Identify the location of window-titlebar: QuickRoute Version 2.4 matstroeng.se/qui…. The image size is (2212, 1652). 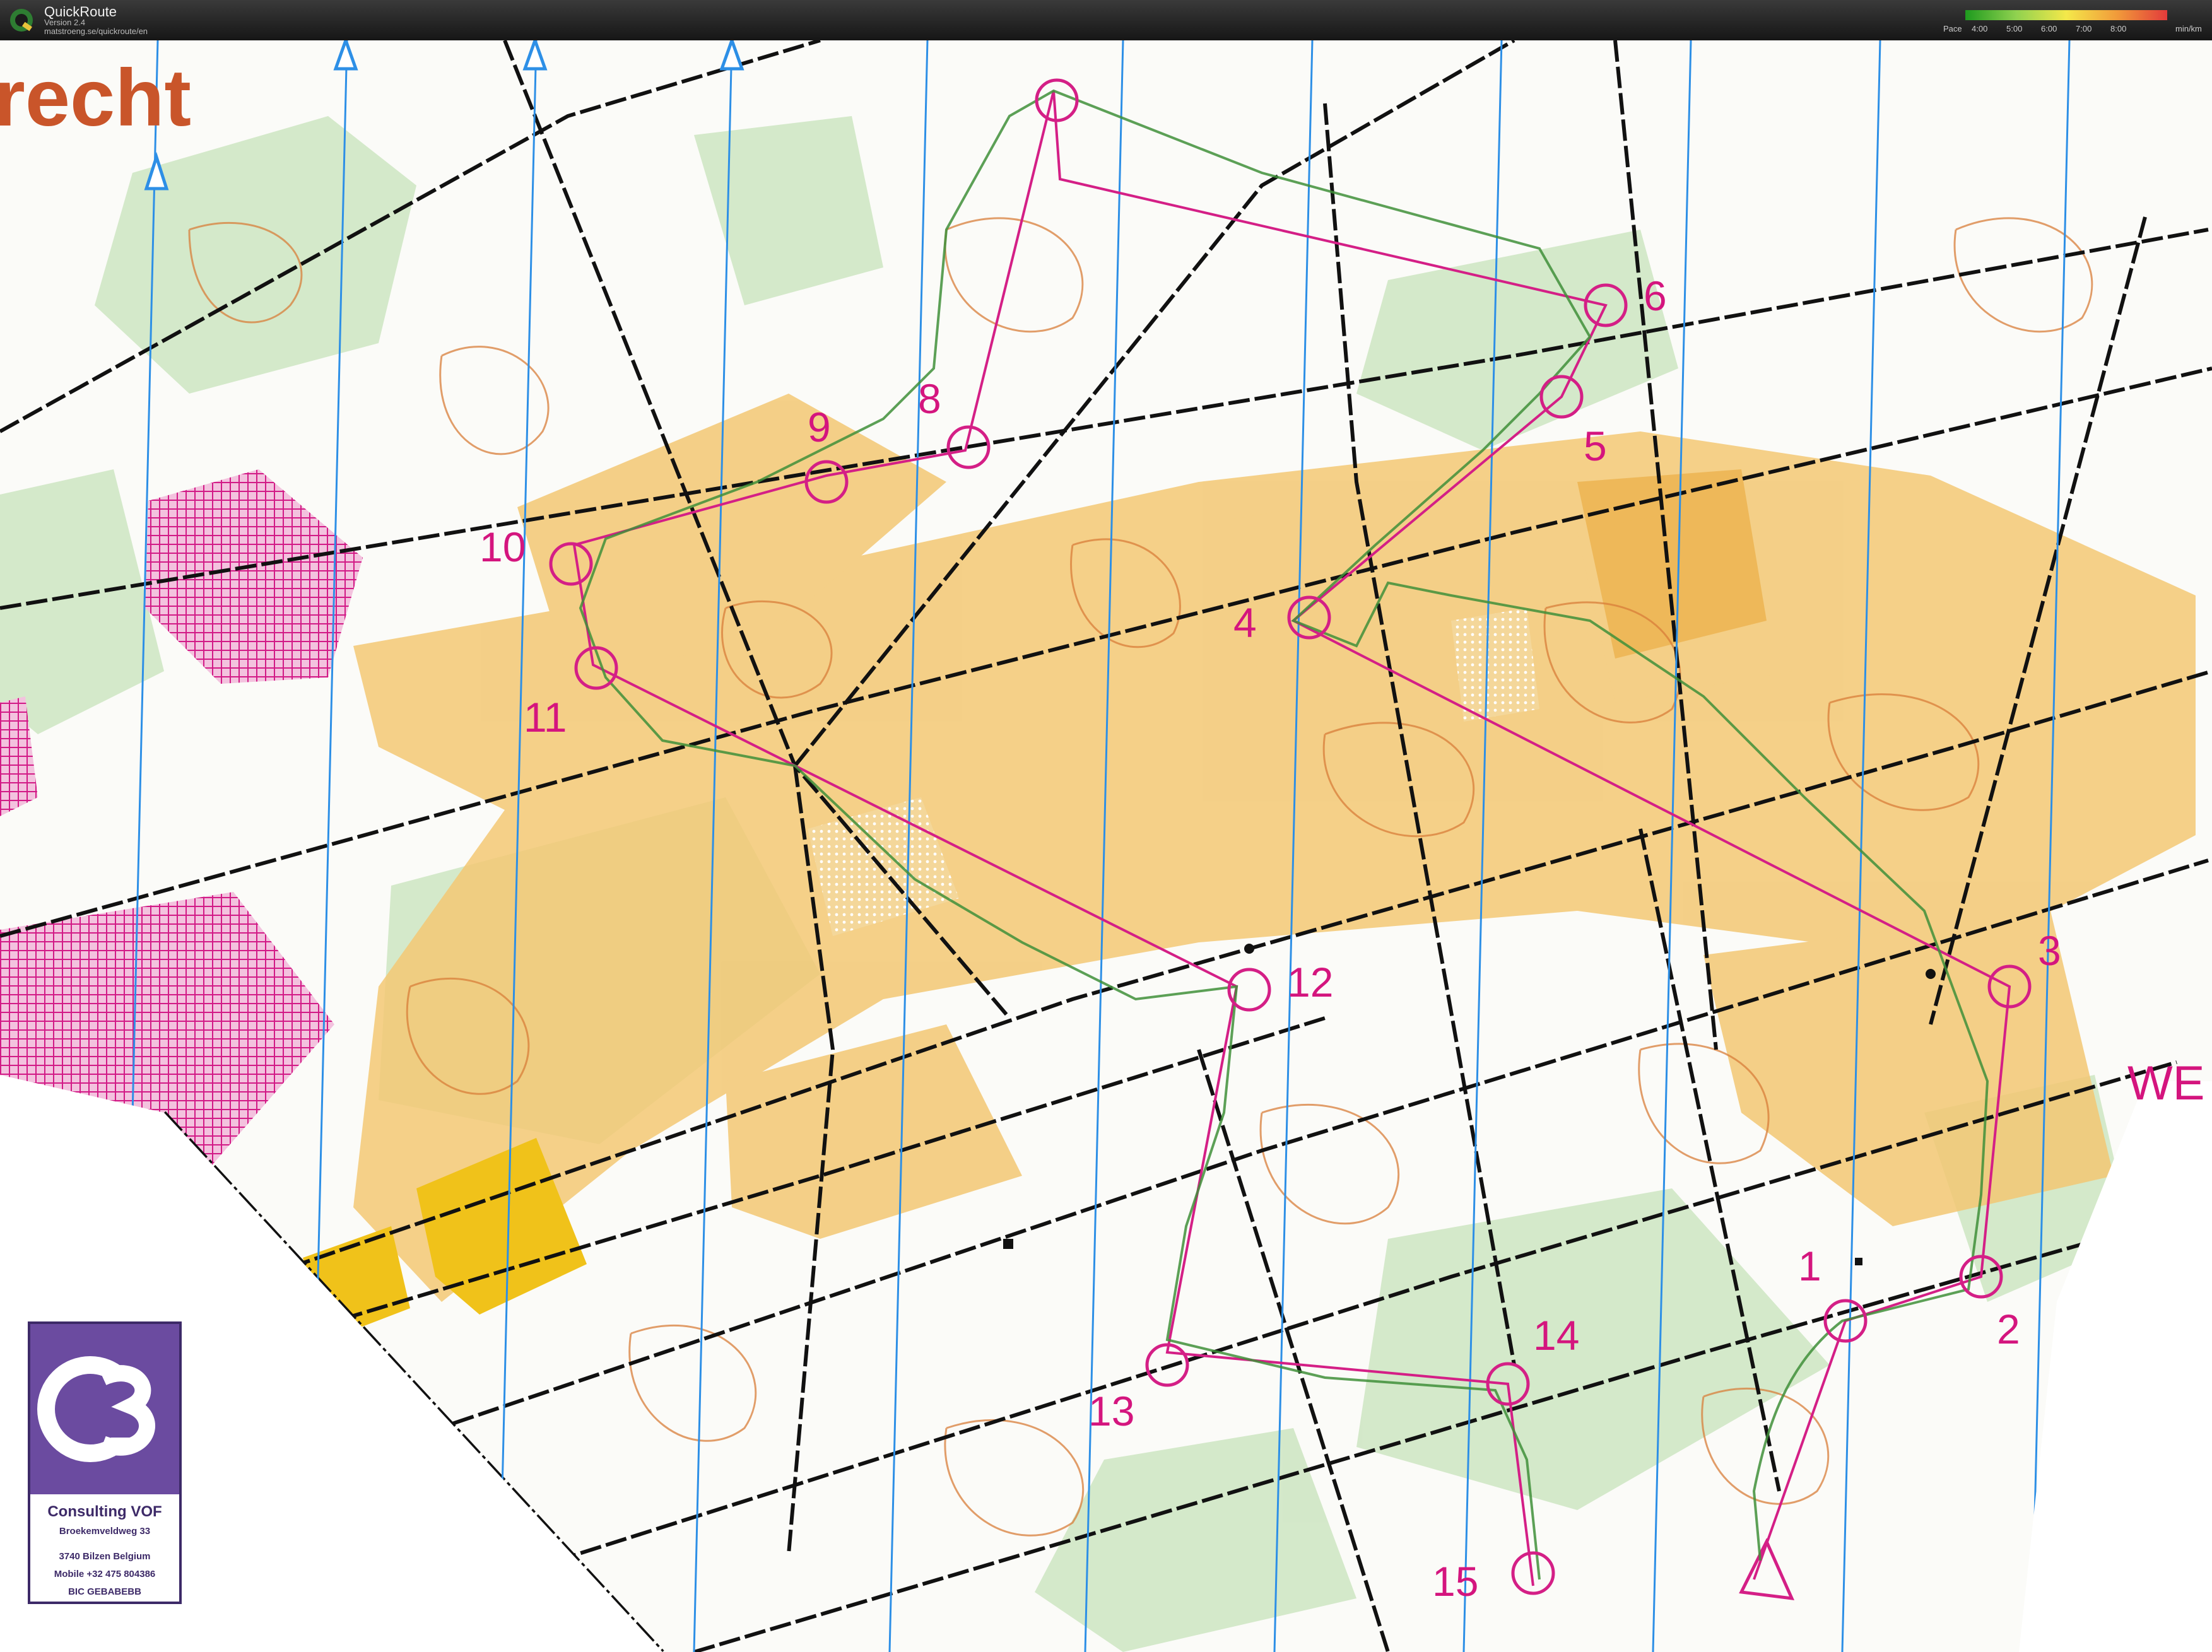
(1106, 20).